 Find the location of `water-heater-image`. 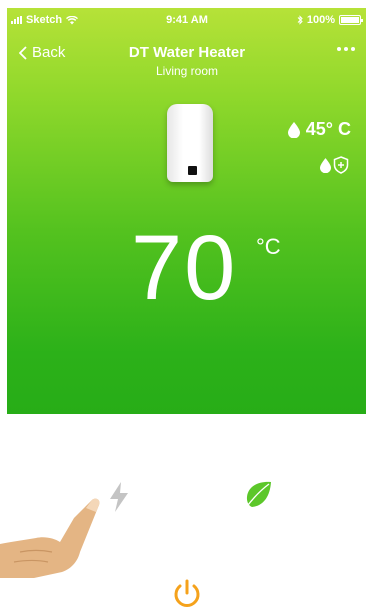

water-heater-image is located at coordinates (190, 143).